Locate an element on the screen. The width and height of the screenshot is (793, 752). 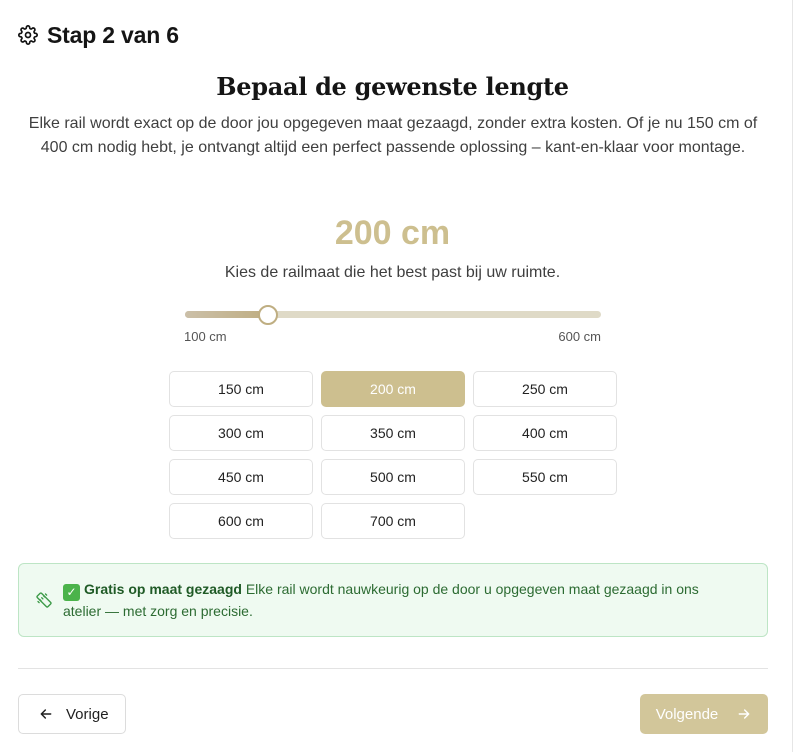
size-option-button: 600 cm is located at coordinates (241, 521).